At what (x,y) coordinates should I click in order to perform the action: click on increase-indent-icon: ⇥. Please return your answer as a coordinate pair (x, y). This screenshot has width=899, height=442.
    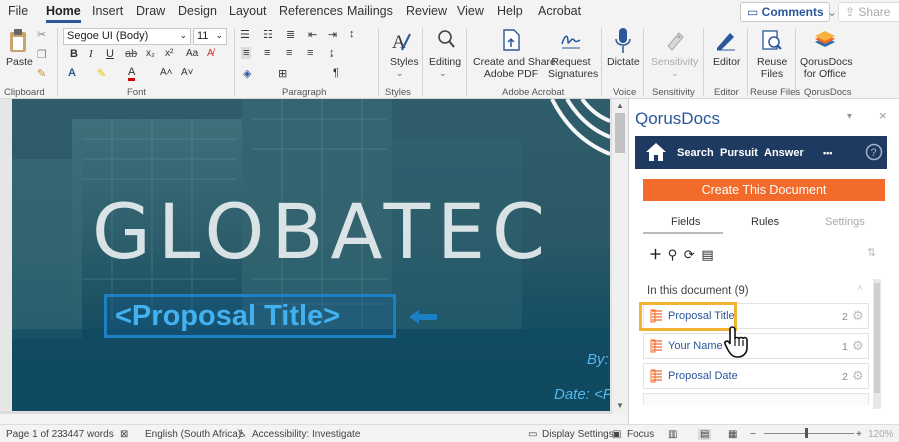
    Looking at the image, I should click on (332, 34).